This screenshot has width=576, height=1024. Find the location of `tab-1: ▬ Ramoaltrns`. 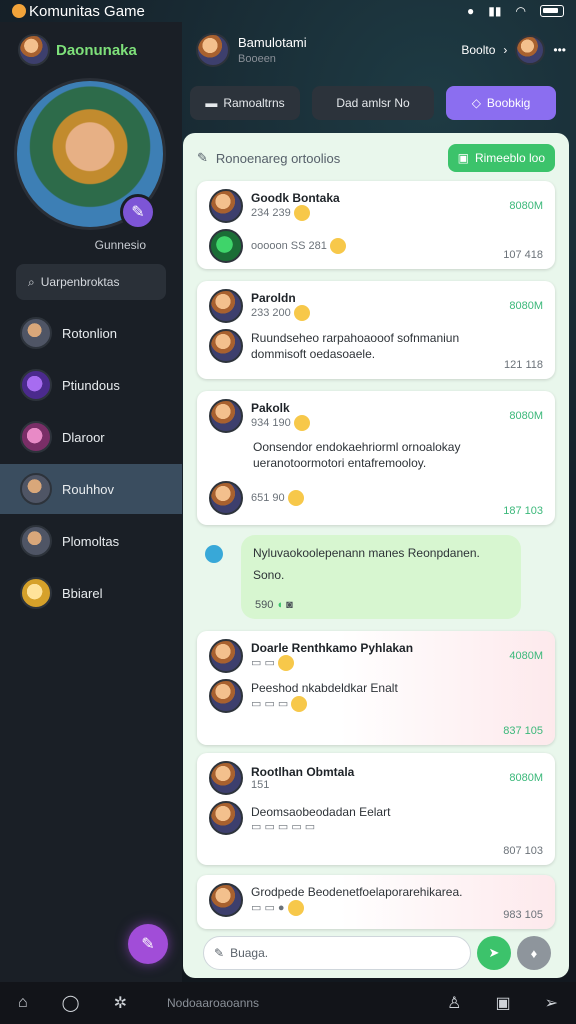

tab-1: ▬ Ramoaltrns is located at coordinates (245, 103).